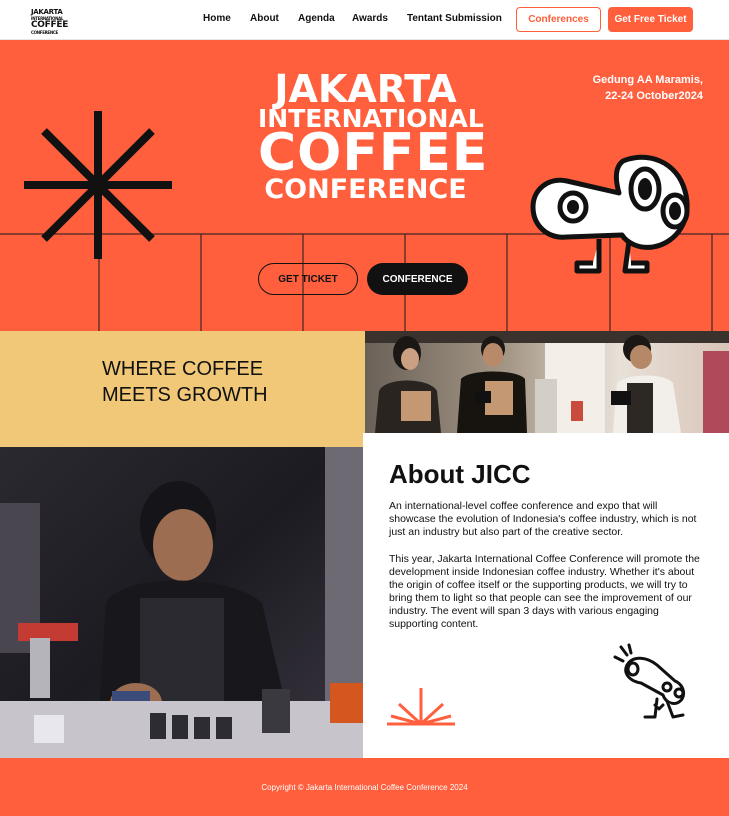  What do you see at coordinates (649, 681) in the screenshot?
I see `coffee-character-icon` at bounding box center [649, 681].